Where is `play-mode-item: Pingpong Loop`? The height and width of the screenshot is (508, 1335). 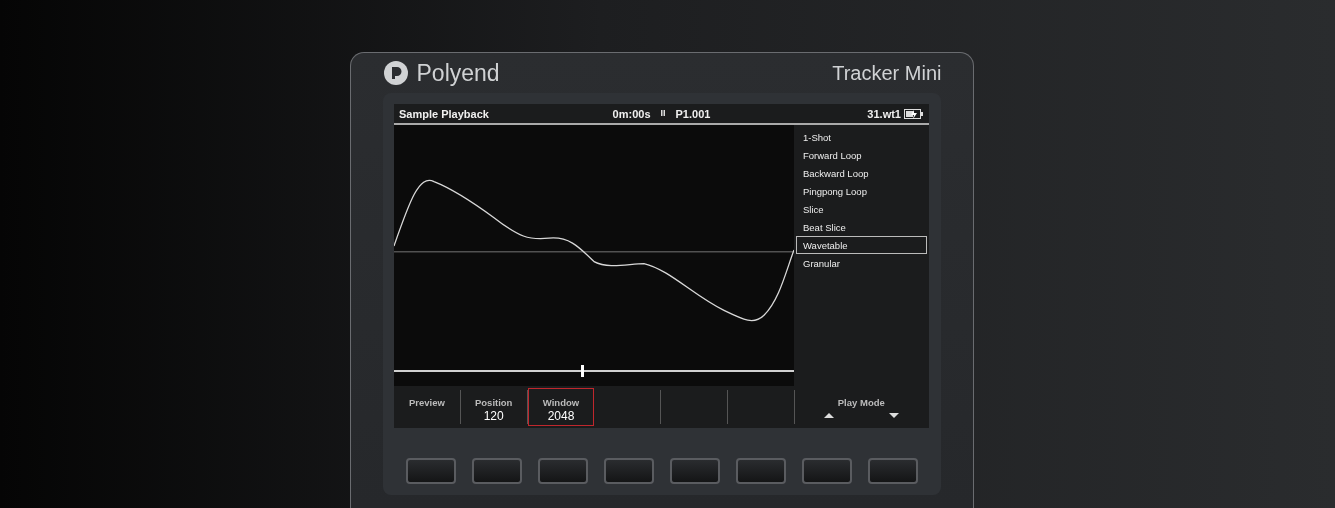 play-mode-item: Pingpong Loop is located at coordinates (861, 191).